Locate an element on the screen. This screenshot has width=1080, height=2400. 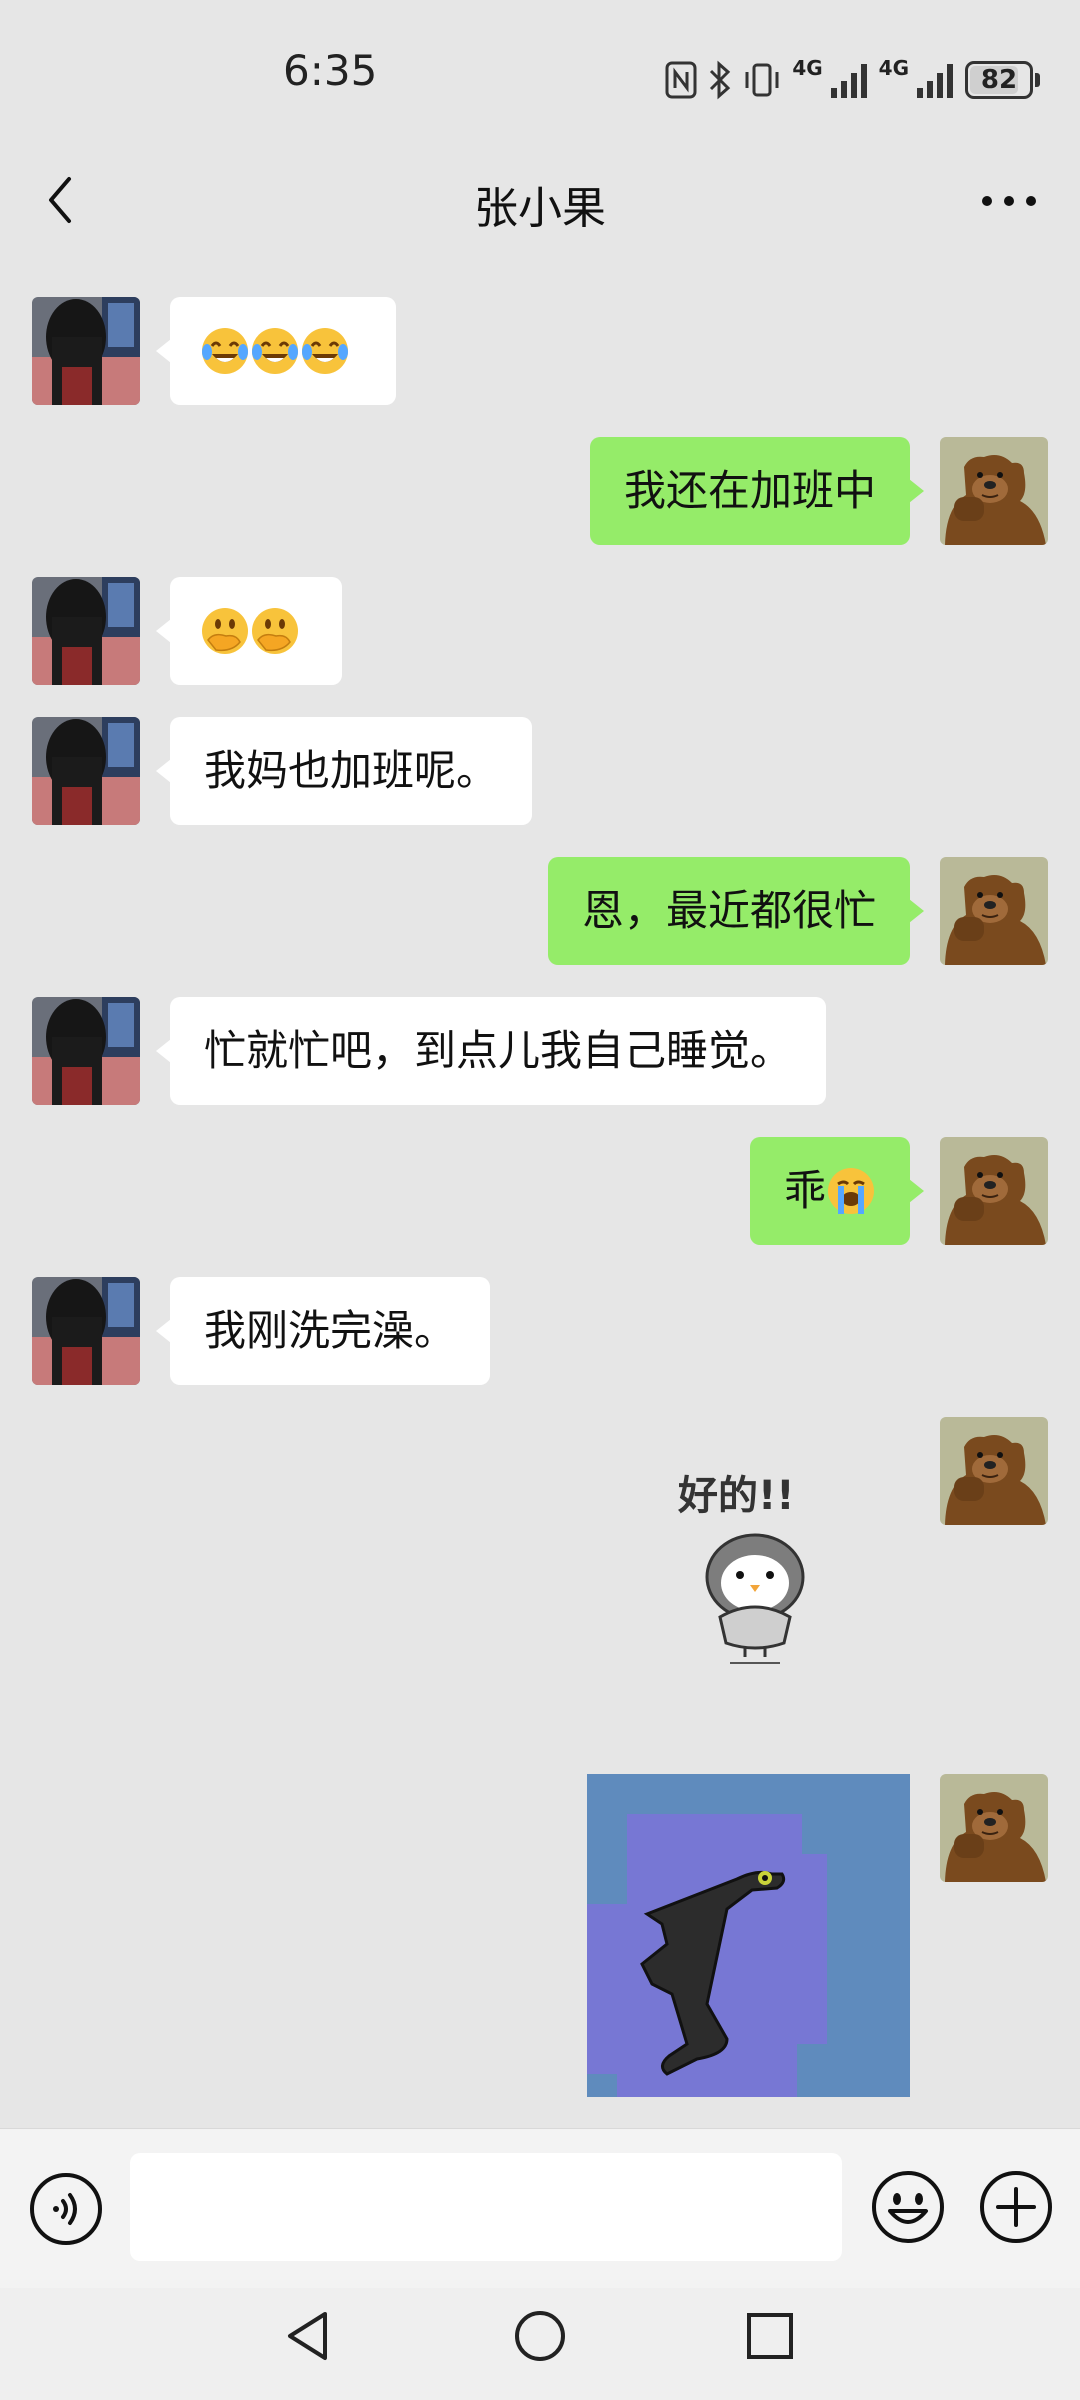
emoji-button is located at coordinates (908, 2207).